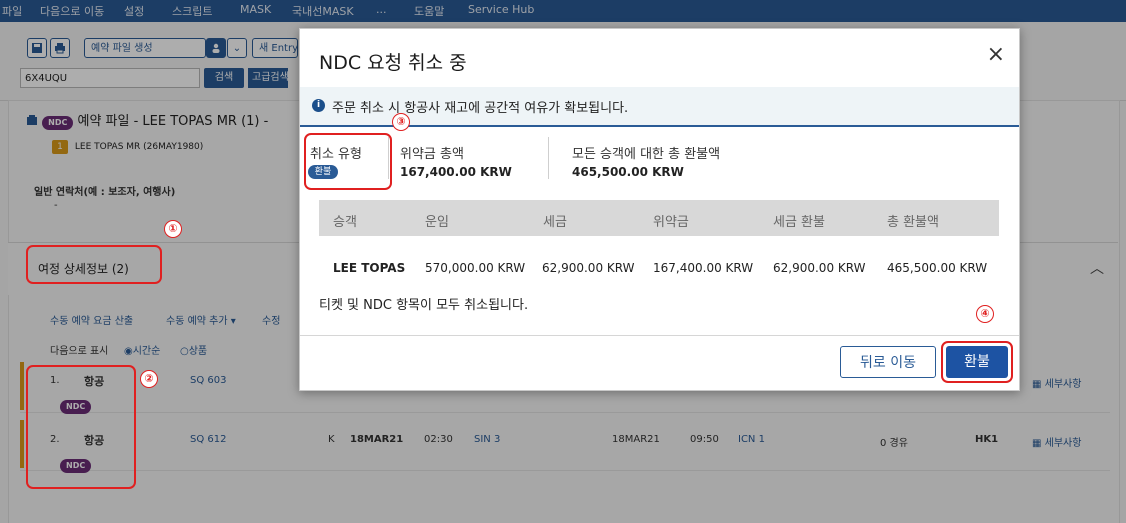 This screenshot has width=1126, height=523. I want to click on summary-divider, so click(548, 158).